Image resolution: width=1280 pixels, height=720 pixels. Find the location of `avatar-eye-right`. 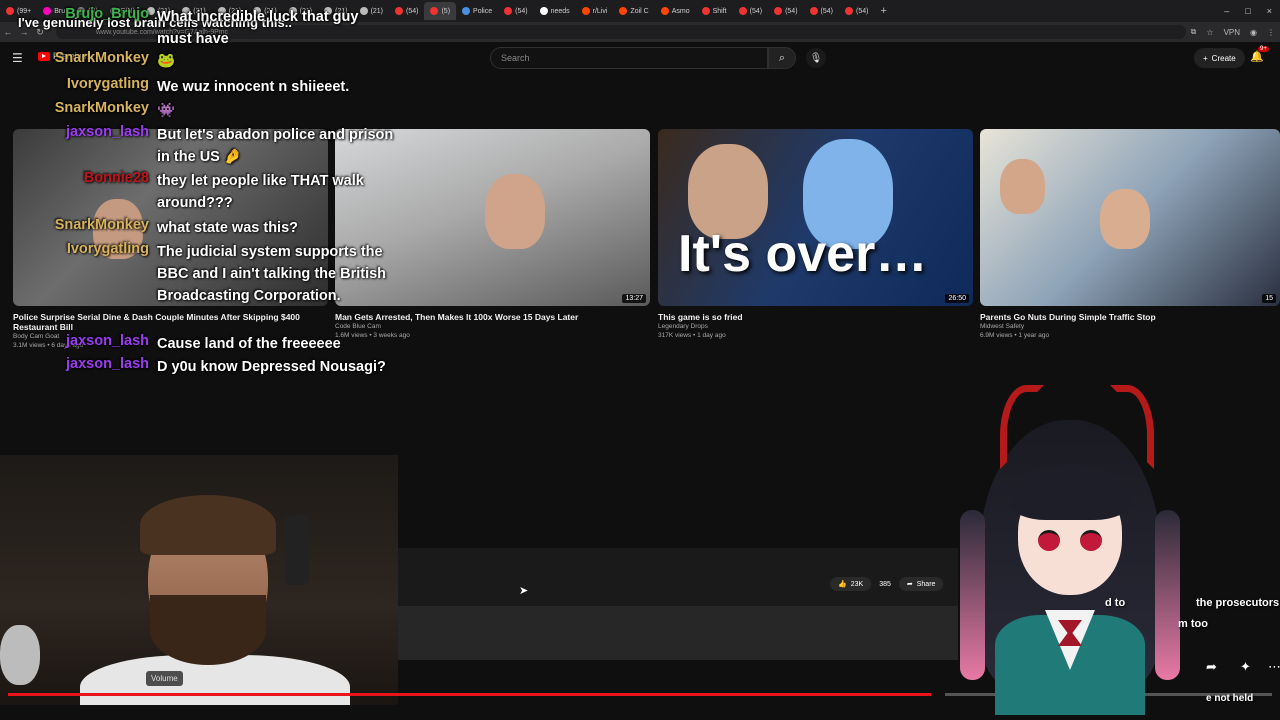

avatar-eye-right is located at coordinates (1091, 540).